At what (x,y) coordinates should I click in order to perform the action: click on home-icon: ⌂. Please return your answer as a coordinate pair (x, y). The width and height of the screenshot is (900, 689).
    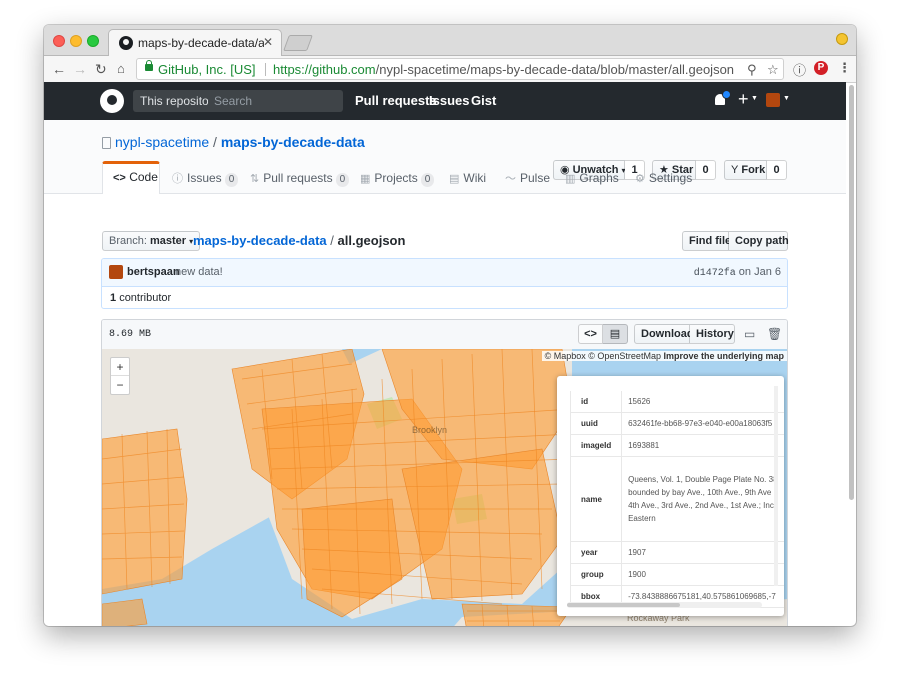
    Looking at the image, I should click on (121, 69).